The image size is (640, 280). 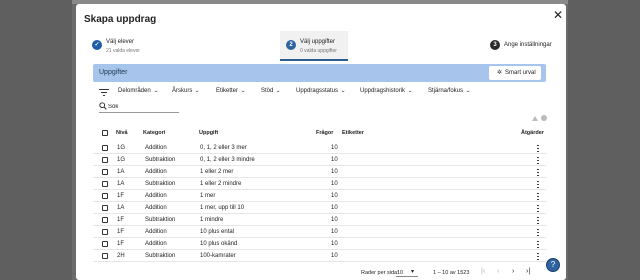 I want to click on cell-task: 10 plus okänd, so click(x=219, y=244).